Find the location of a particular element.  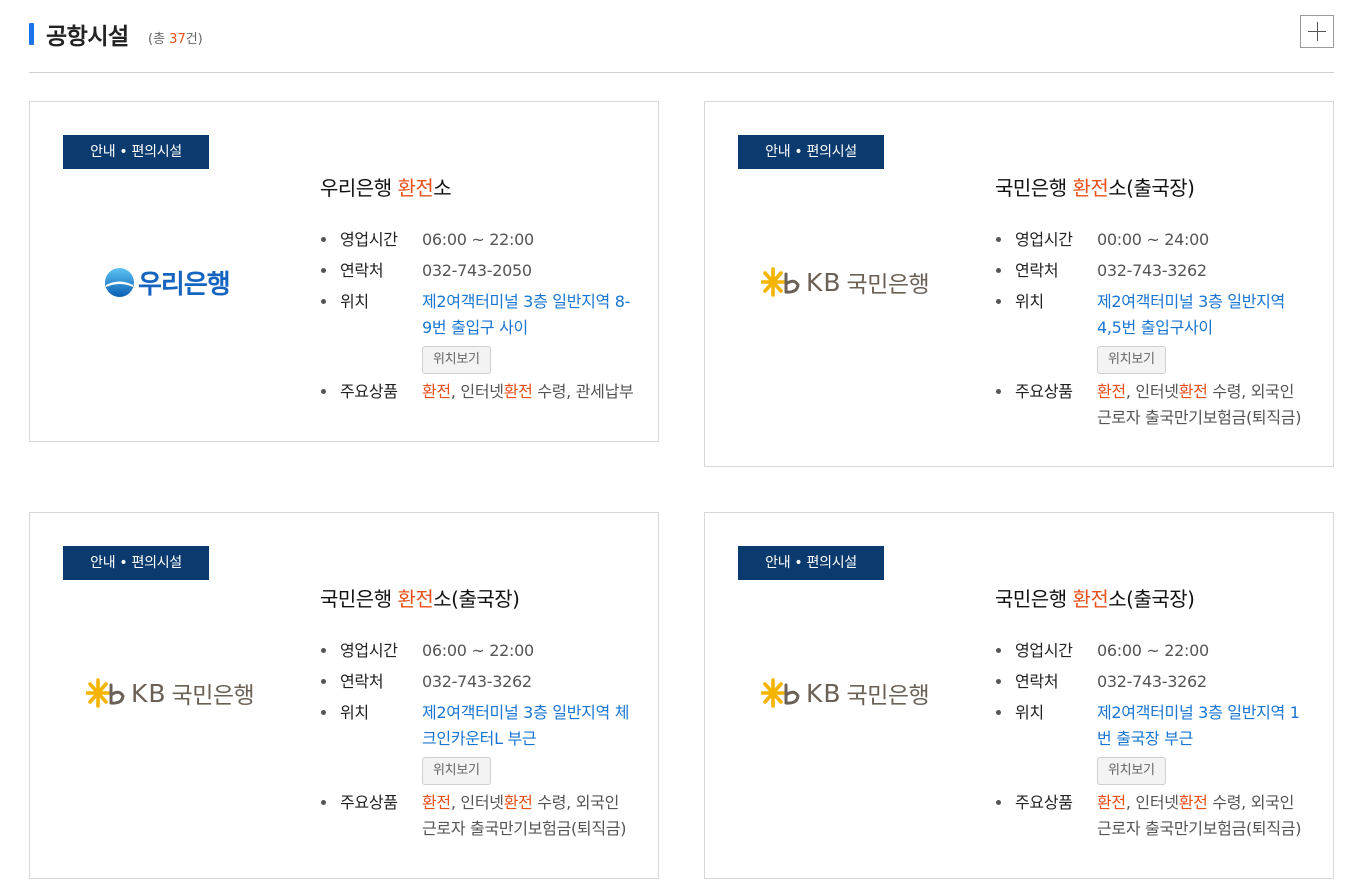

section-header: 공항시설 (총 37건) is located at coordinates (681, 43).